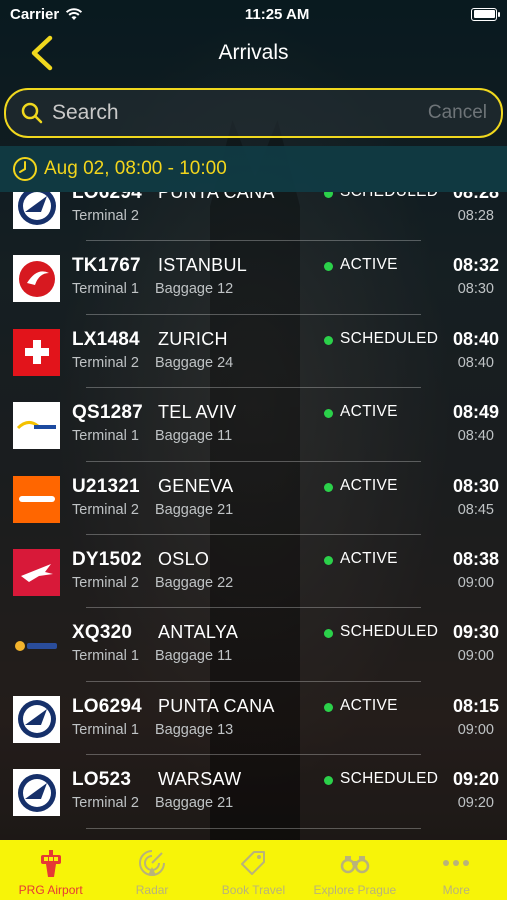 The height and width of the screenshot is (900, 507). I want to click on baggage-belt: Baggage 22, so click(194, 582).